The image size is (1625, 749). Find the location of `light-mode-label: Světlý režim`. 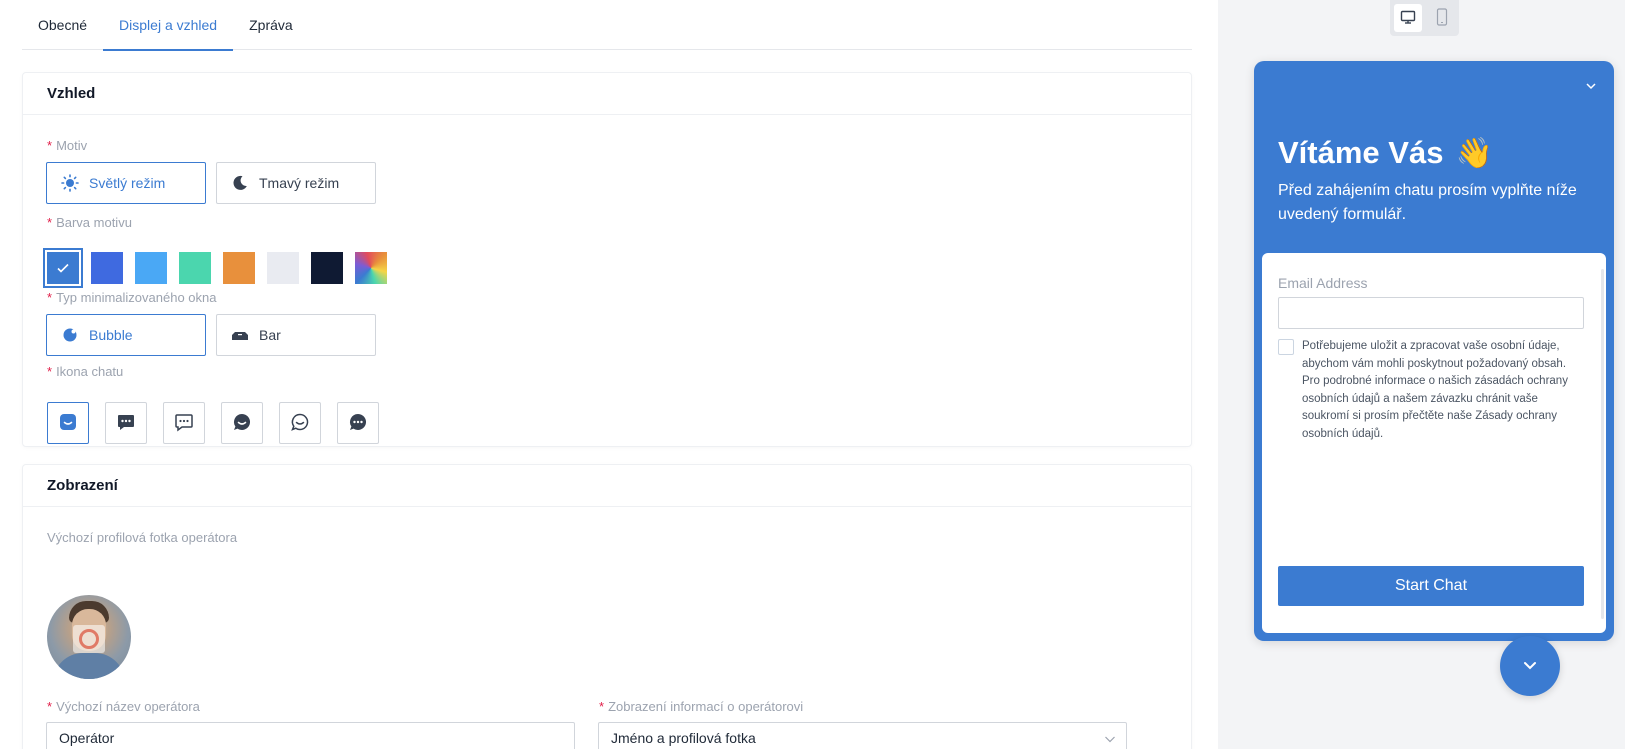

light-mode-label: Světlý režim is located at coordinates (127, 183).